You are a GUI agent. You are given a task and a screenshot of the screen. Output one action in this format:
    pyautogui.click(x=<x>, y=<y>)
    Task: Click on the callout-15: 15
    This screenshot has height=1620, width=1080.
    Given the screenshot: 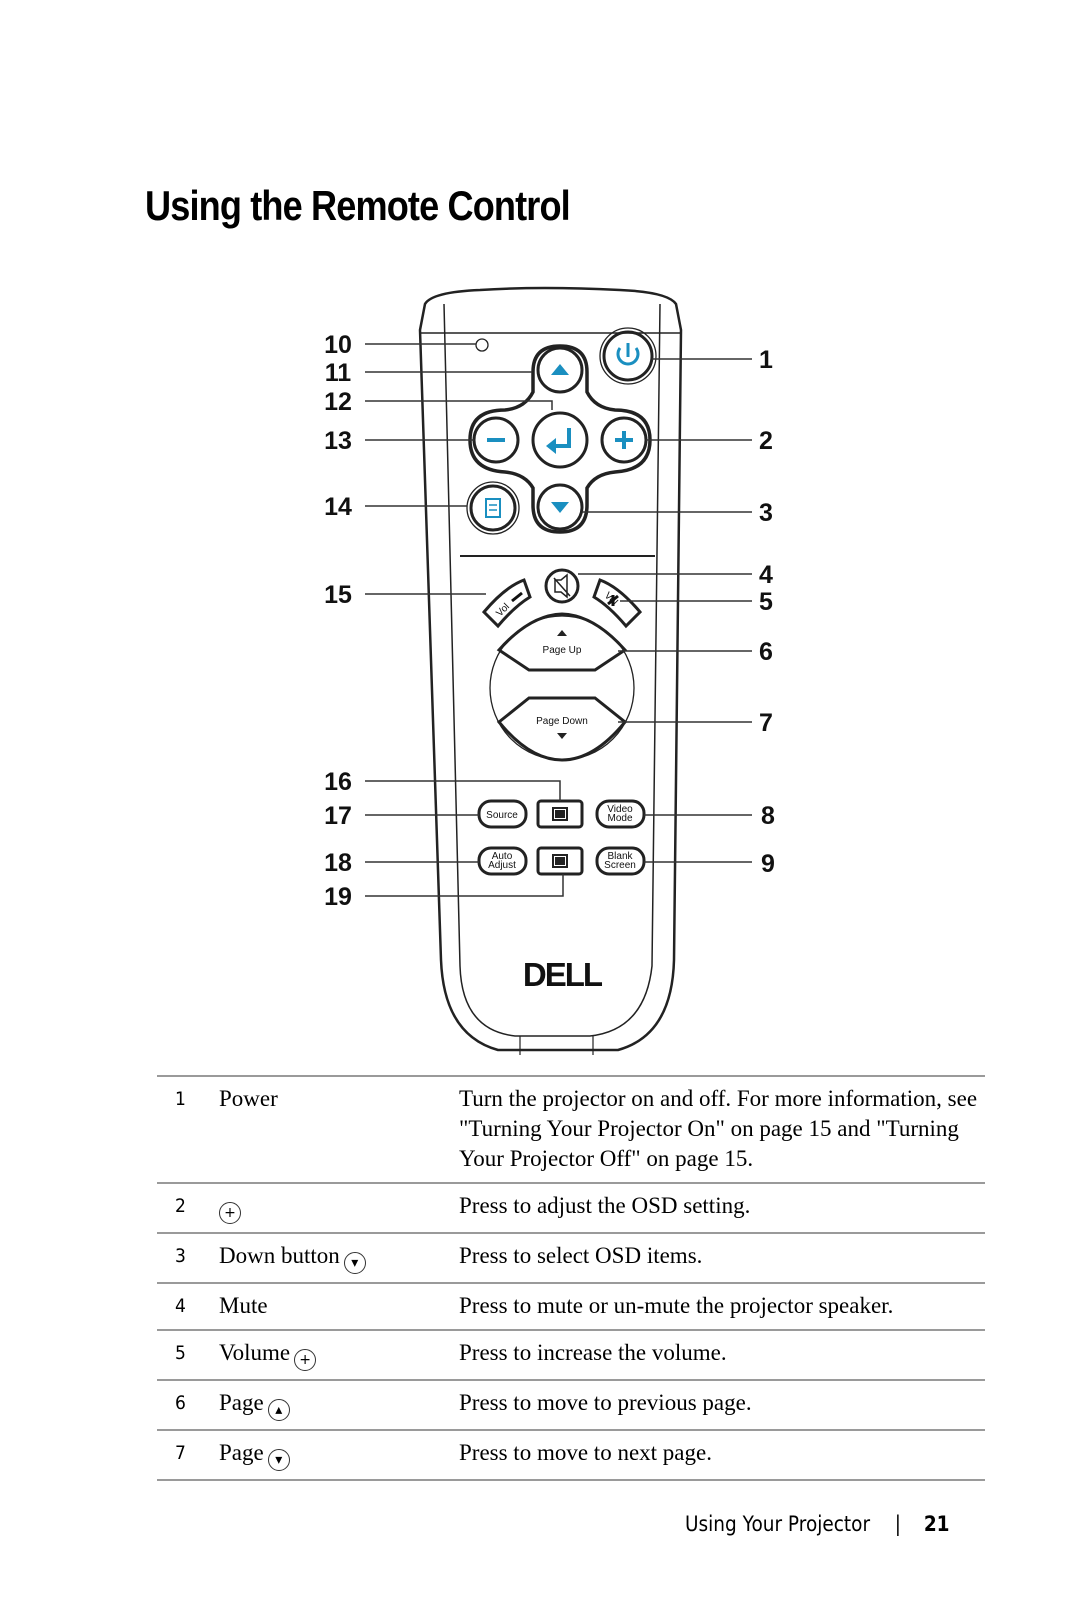 What is the action you would take?
    pyautogui.click(x=338, y=595)
    